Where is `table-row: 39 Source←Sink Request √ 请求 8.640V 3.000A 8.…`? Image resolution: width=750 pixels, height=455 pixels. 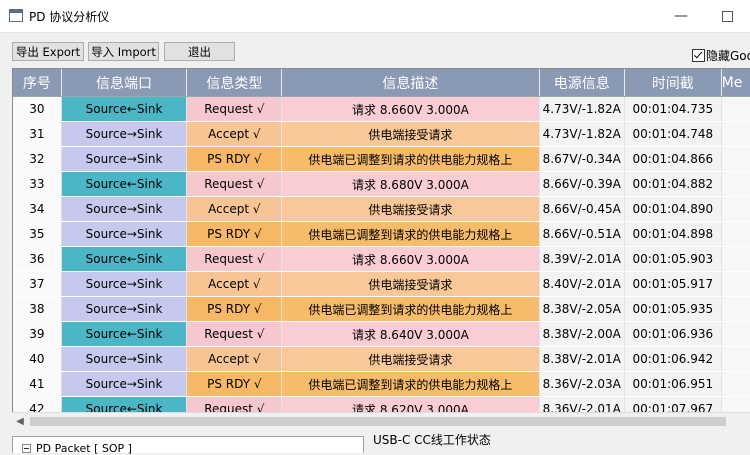
table-row: 39 Source←Sink Request √ 请求 8.640V 3.000A 8.… is located at coordinates (381, 334).